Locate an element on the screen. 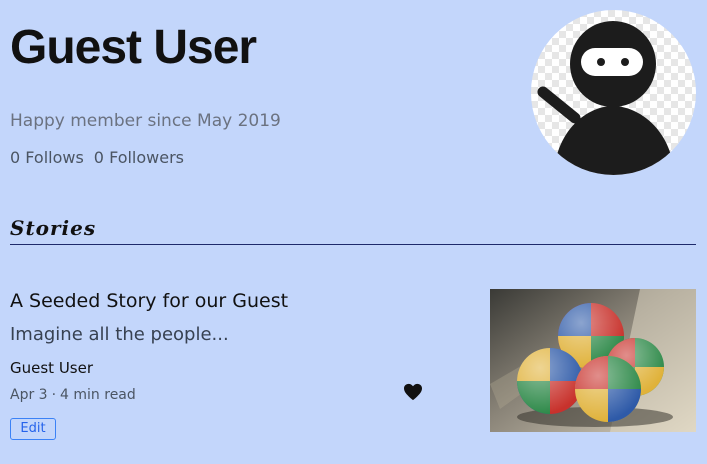 The image size is (707, 464). story-meta: Apr 3 · 4 min read is located at coordinates (73, 395).